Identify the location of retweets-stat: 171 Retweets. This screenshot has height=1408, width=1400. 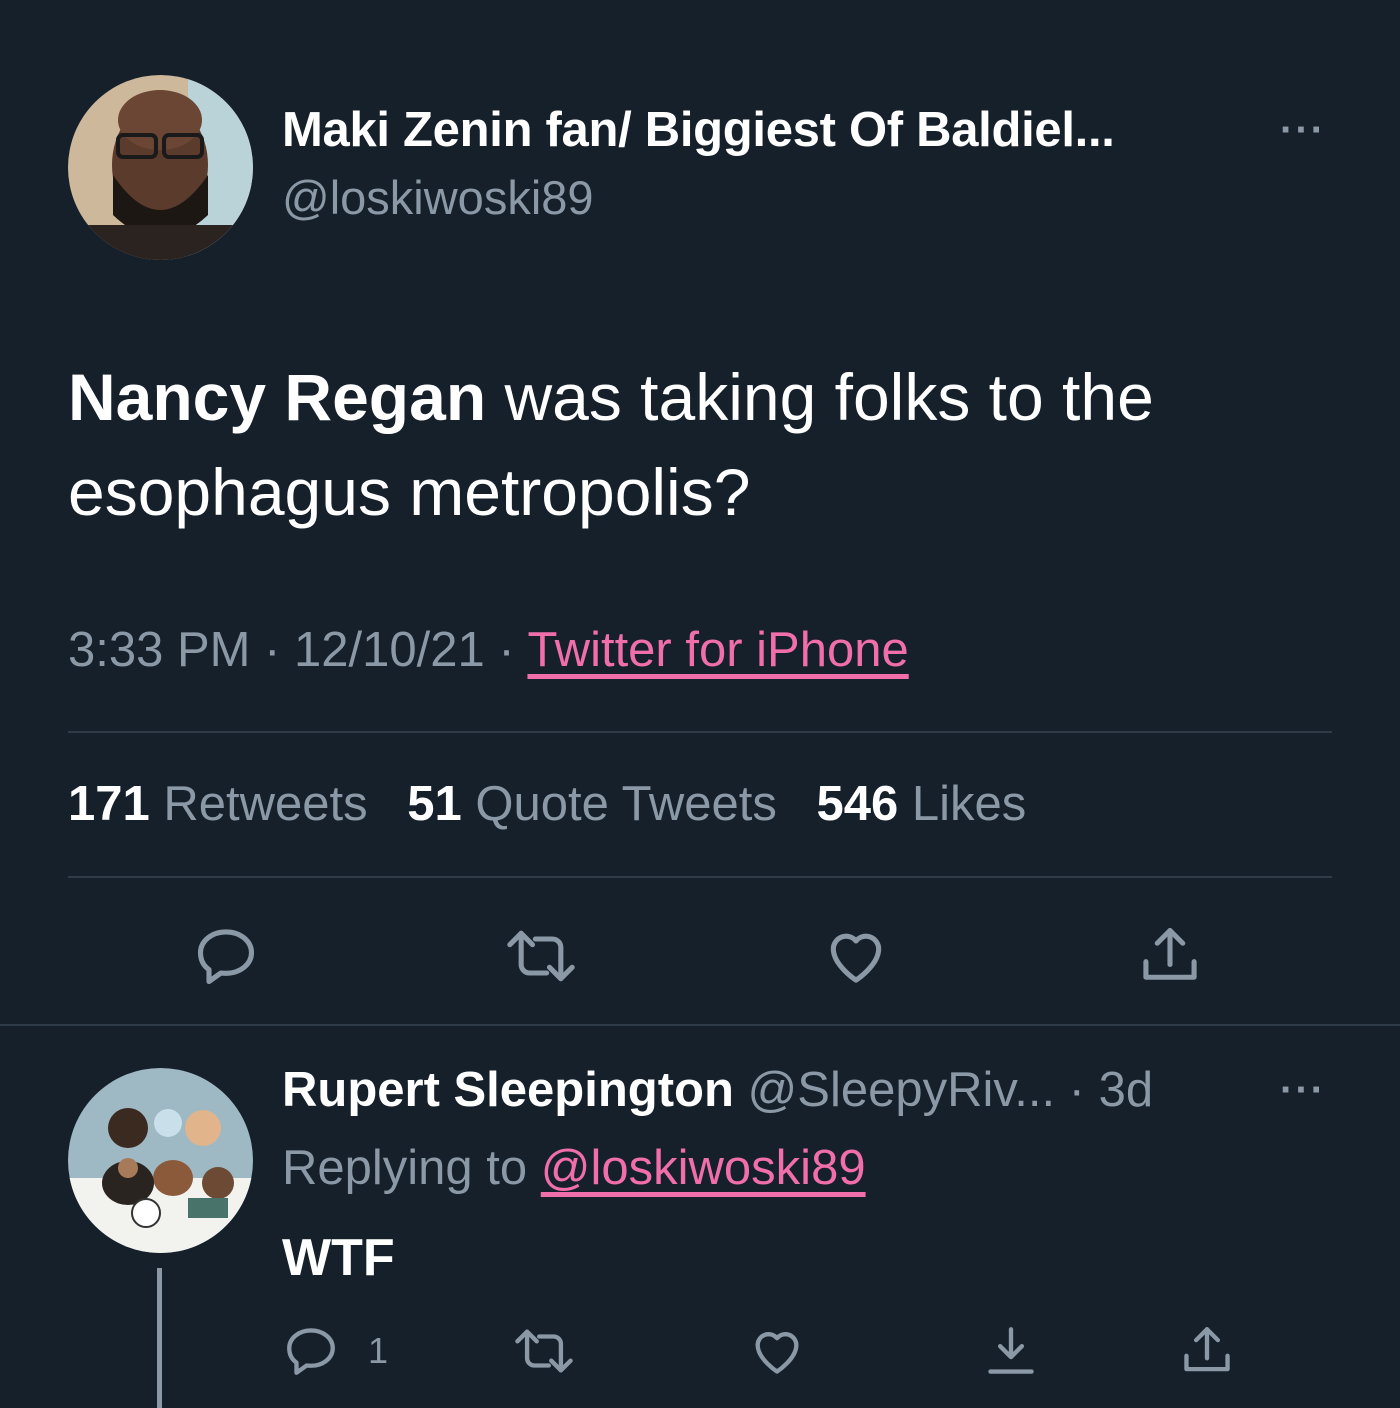
(218, 804).